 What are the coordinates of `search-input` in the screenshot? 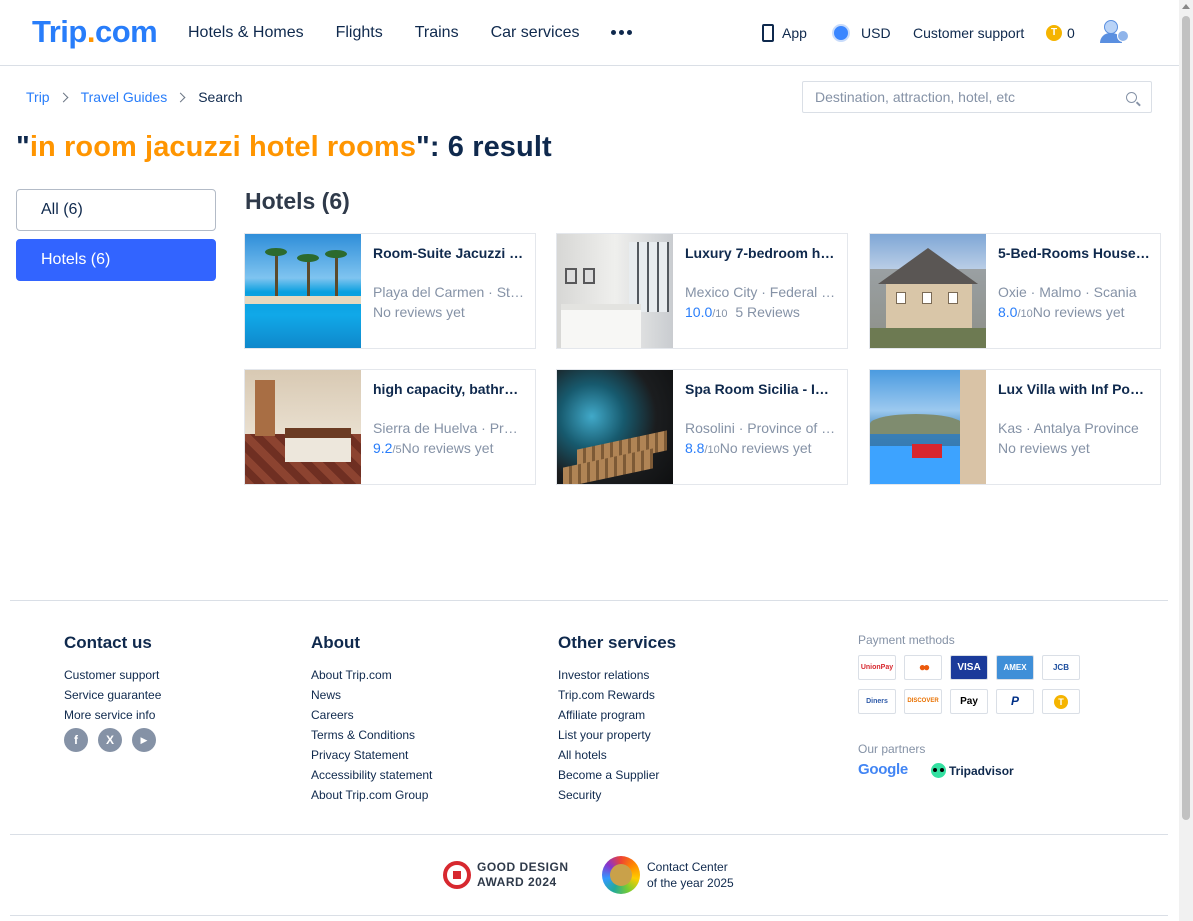 It's located at (958, 97).